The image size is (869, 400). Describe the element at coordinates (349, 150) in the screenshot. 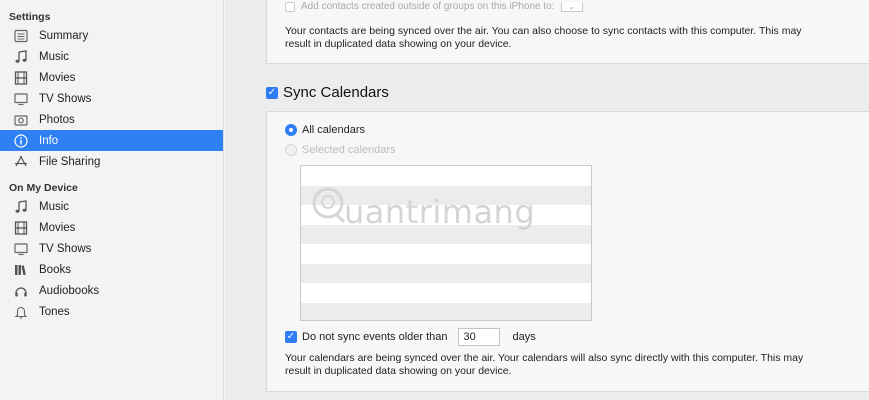

I see `selected-calendars-label: Selected calendars` at that location.